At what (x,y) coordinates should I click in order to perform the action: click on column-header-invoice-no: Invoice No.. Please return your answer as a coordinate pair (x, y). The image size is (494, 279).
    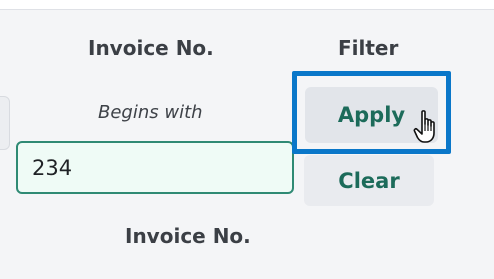
    Looking at the image, I should click on (151, 48).